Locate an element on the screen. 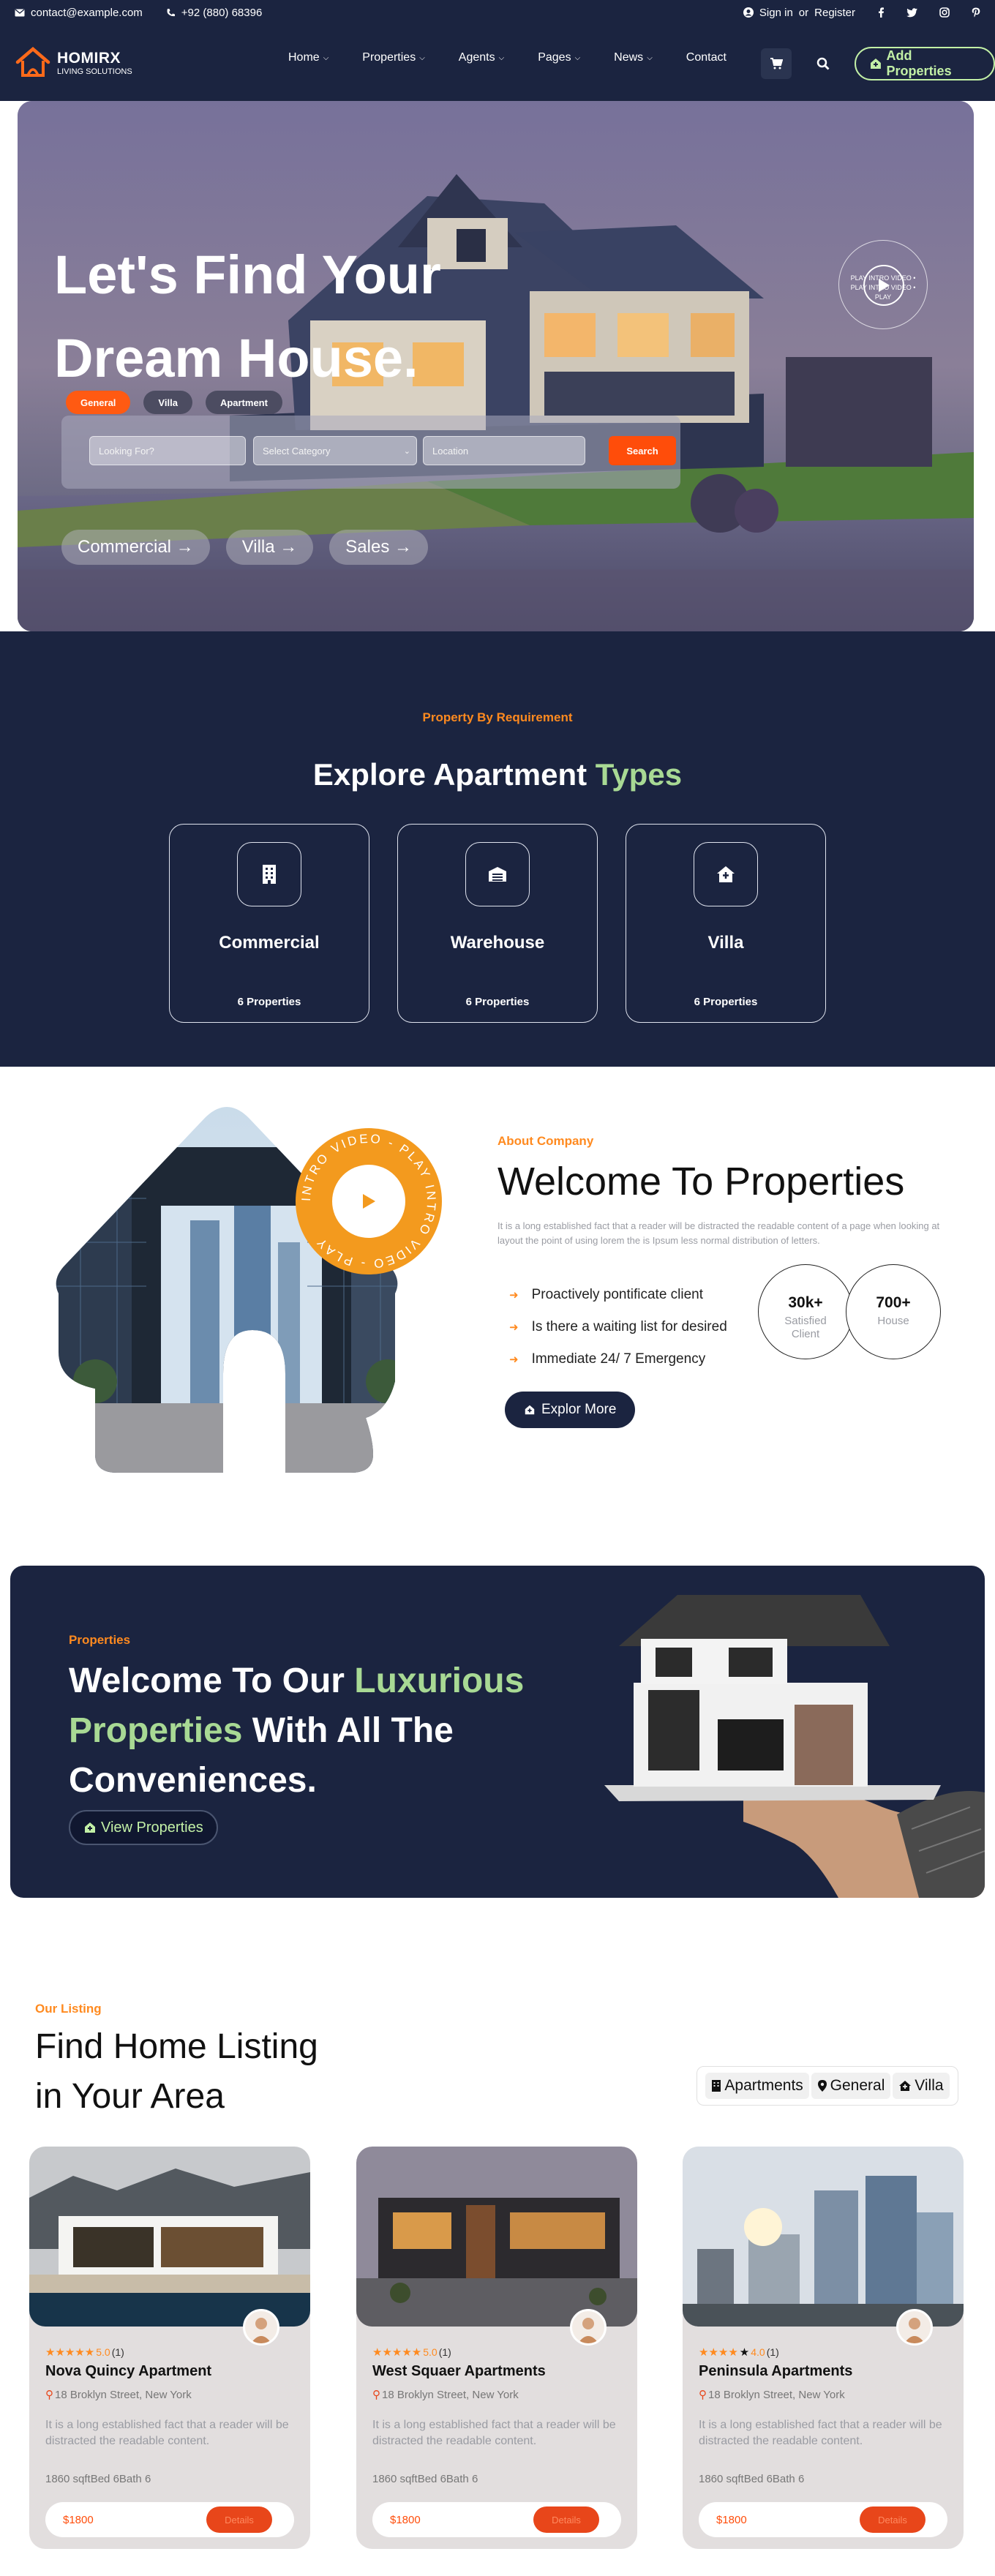 This screenshot has width=995, height=2576. feature-item: ➜ Is there a waiting list for desired is located at coordinates (618, 1327).